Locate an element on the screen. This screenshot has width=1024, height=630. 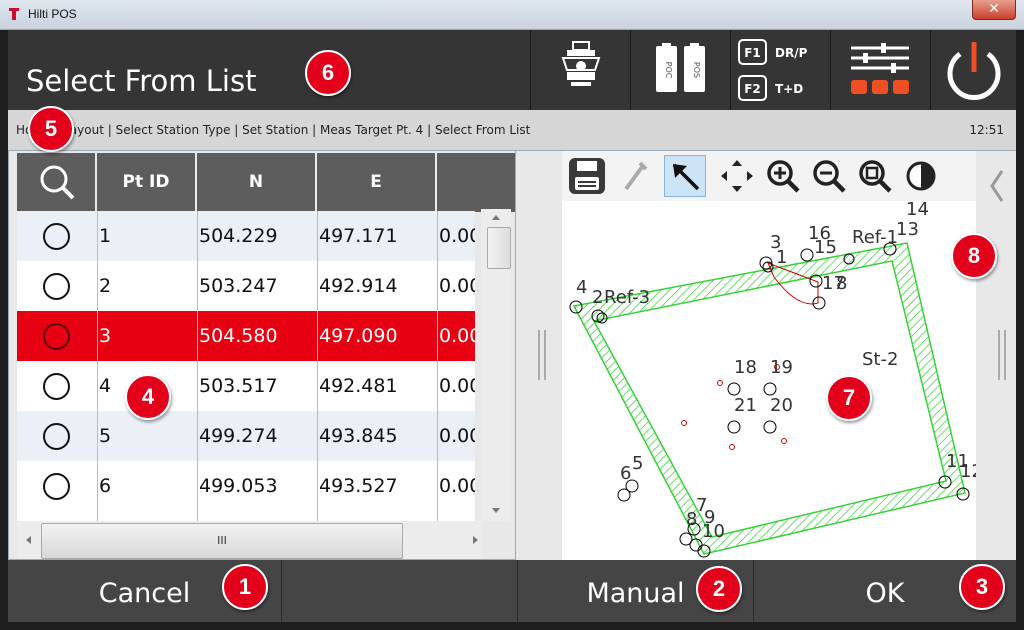
search-column-header is located at coordinates (57, 182).